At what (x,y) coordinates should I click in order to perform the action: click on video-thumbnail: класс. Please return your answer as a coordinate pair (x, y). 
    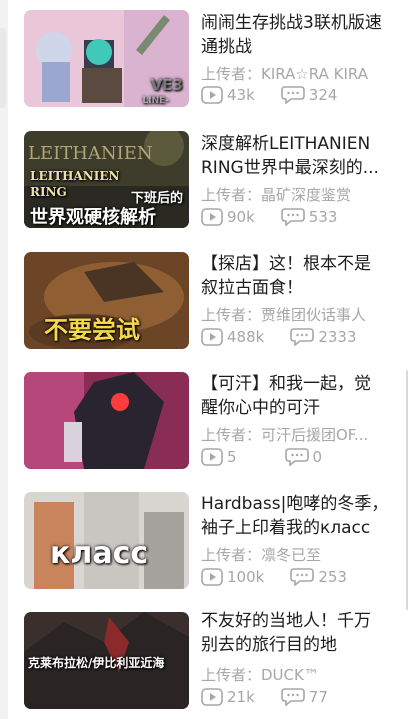
    Looking at the image, I should click on (106, 540).